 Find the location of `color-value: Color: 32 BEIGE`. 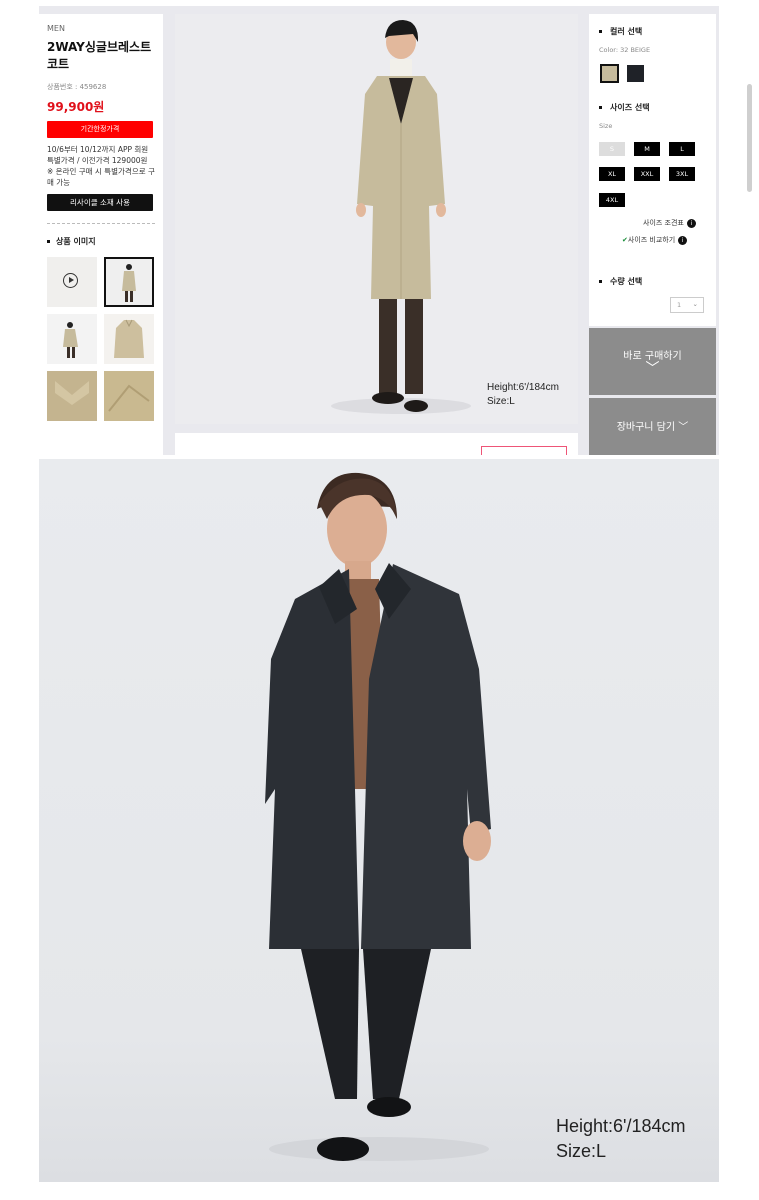

color-value: Color: 32 BEIGE is located at coordinates (625, 50).